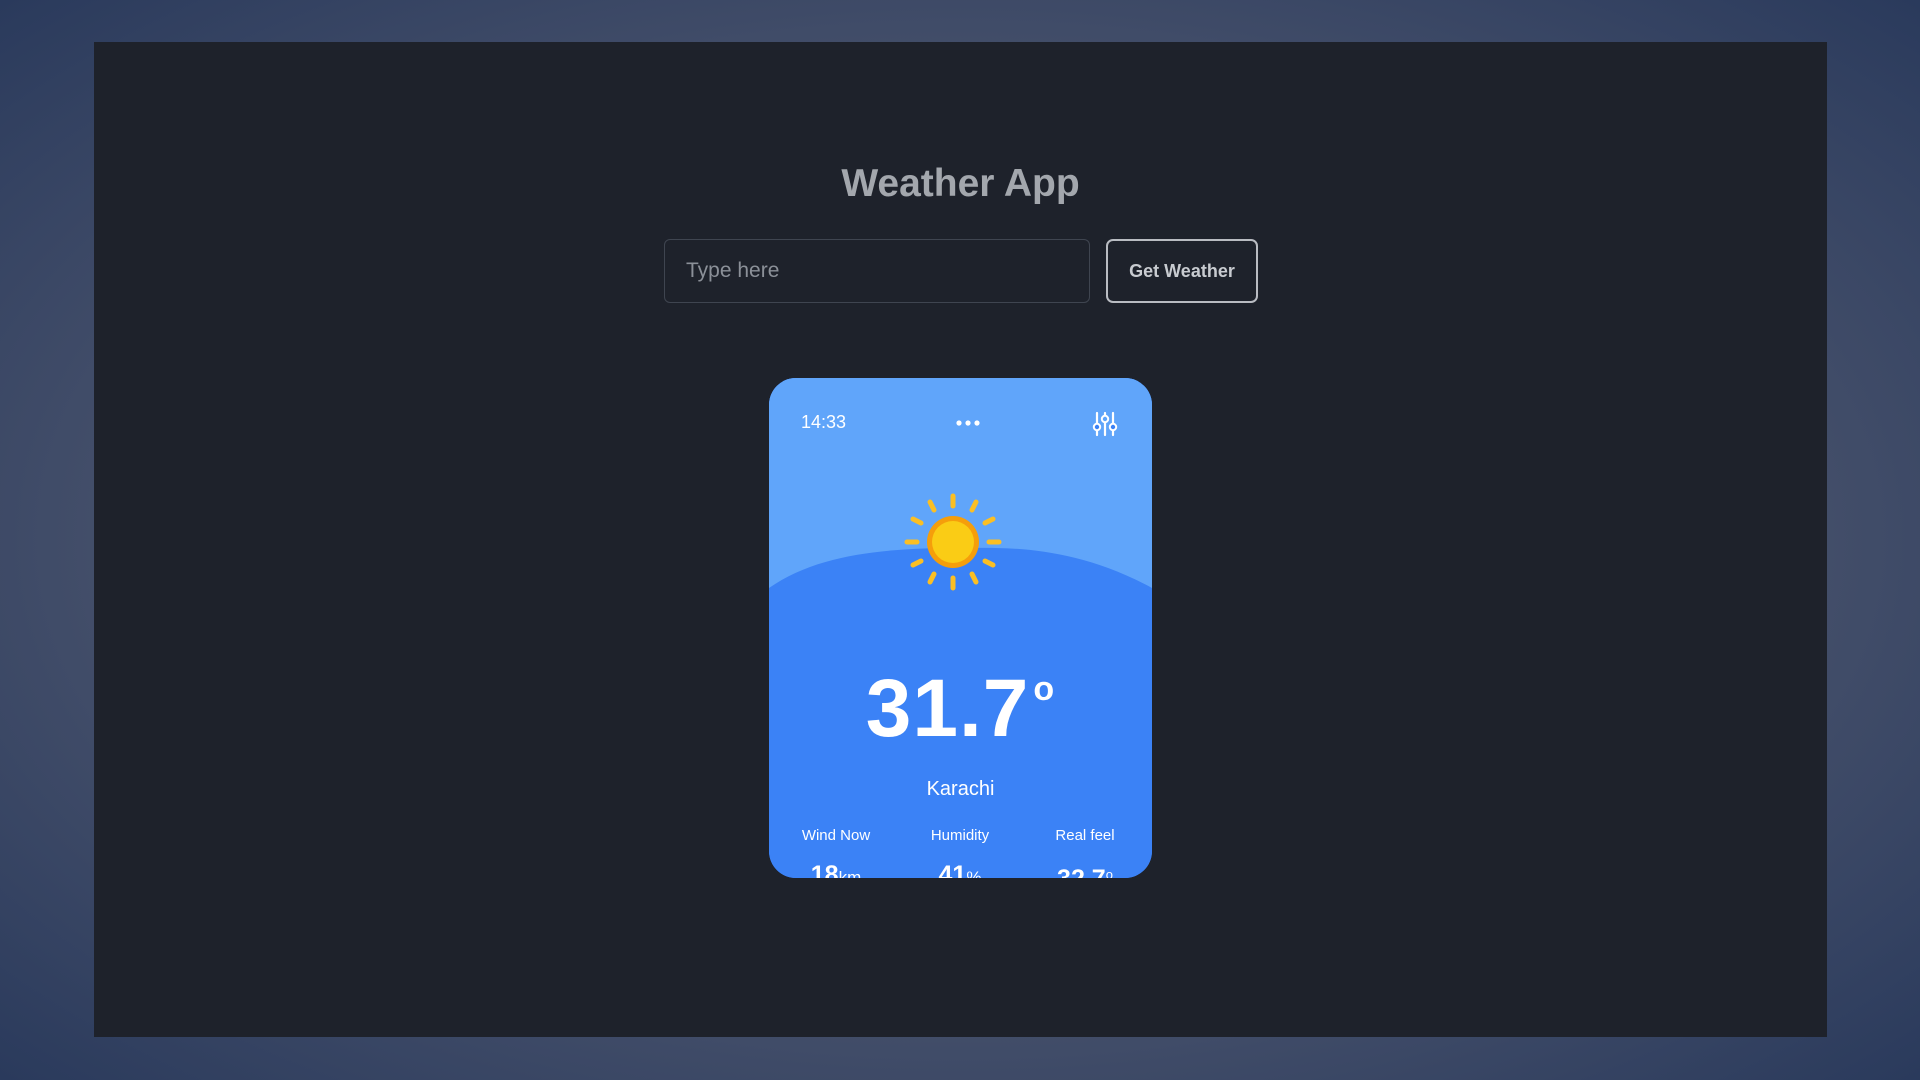  What do you see at coordinates (1105, 424) in the screenshot?
I see `sliders-icon` at bounding box center [1105, 424].